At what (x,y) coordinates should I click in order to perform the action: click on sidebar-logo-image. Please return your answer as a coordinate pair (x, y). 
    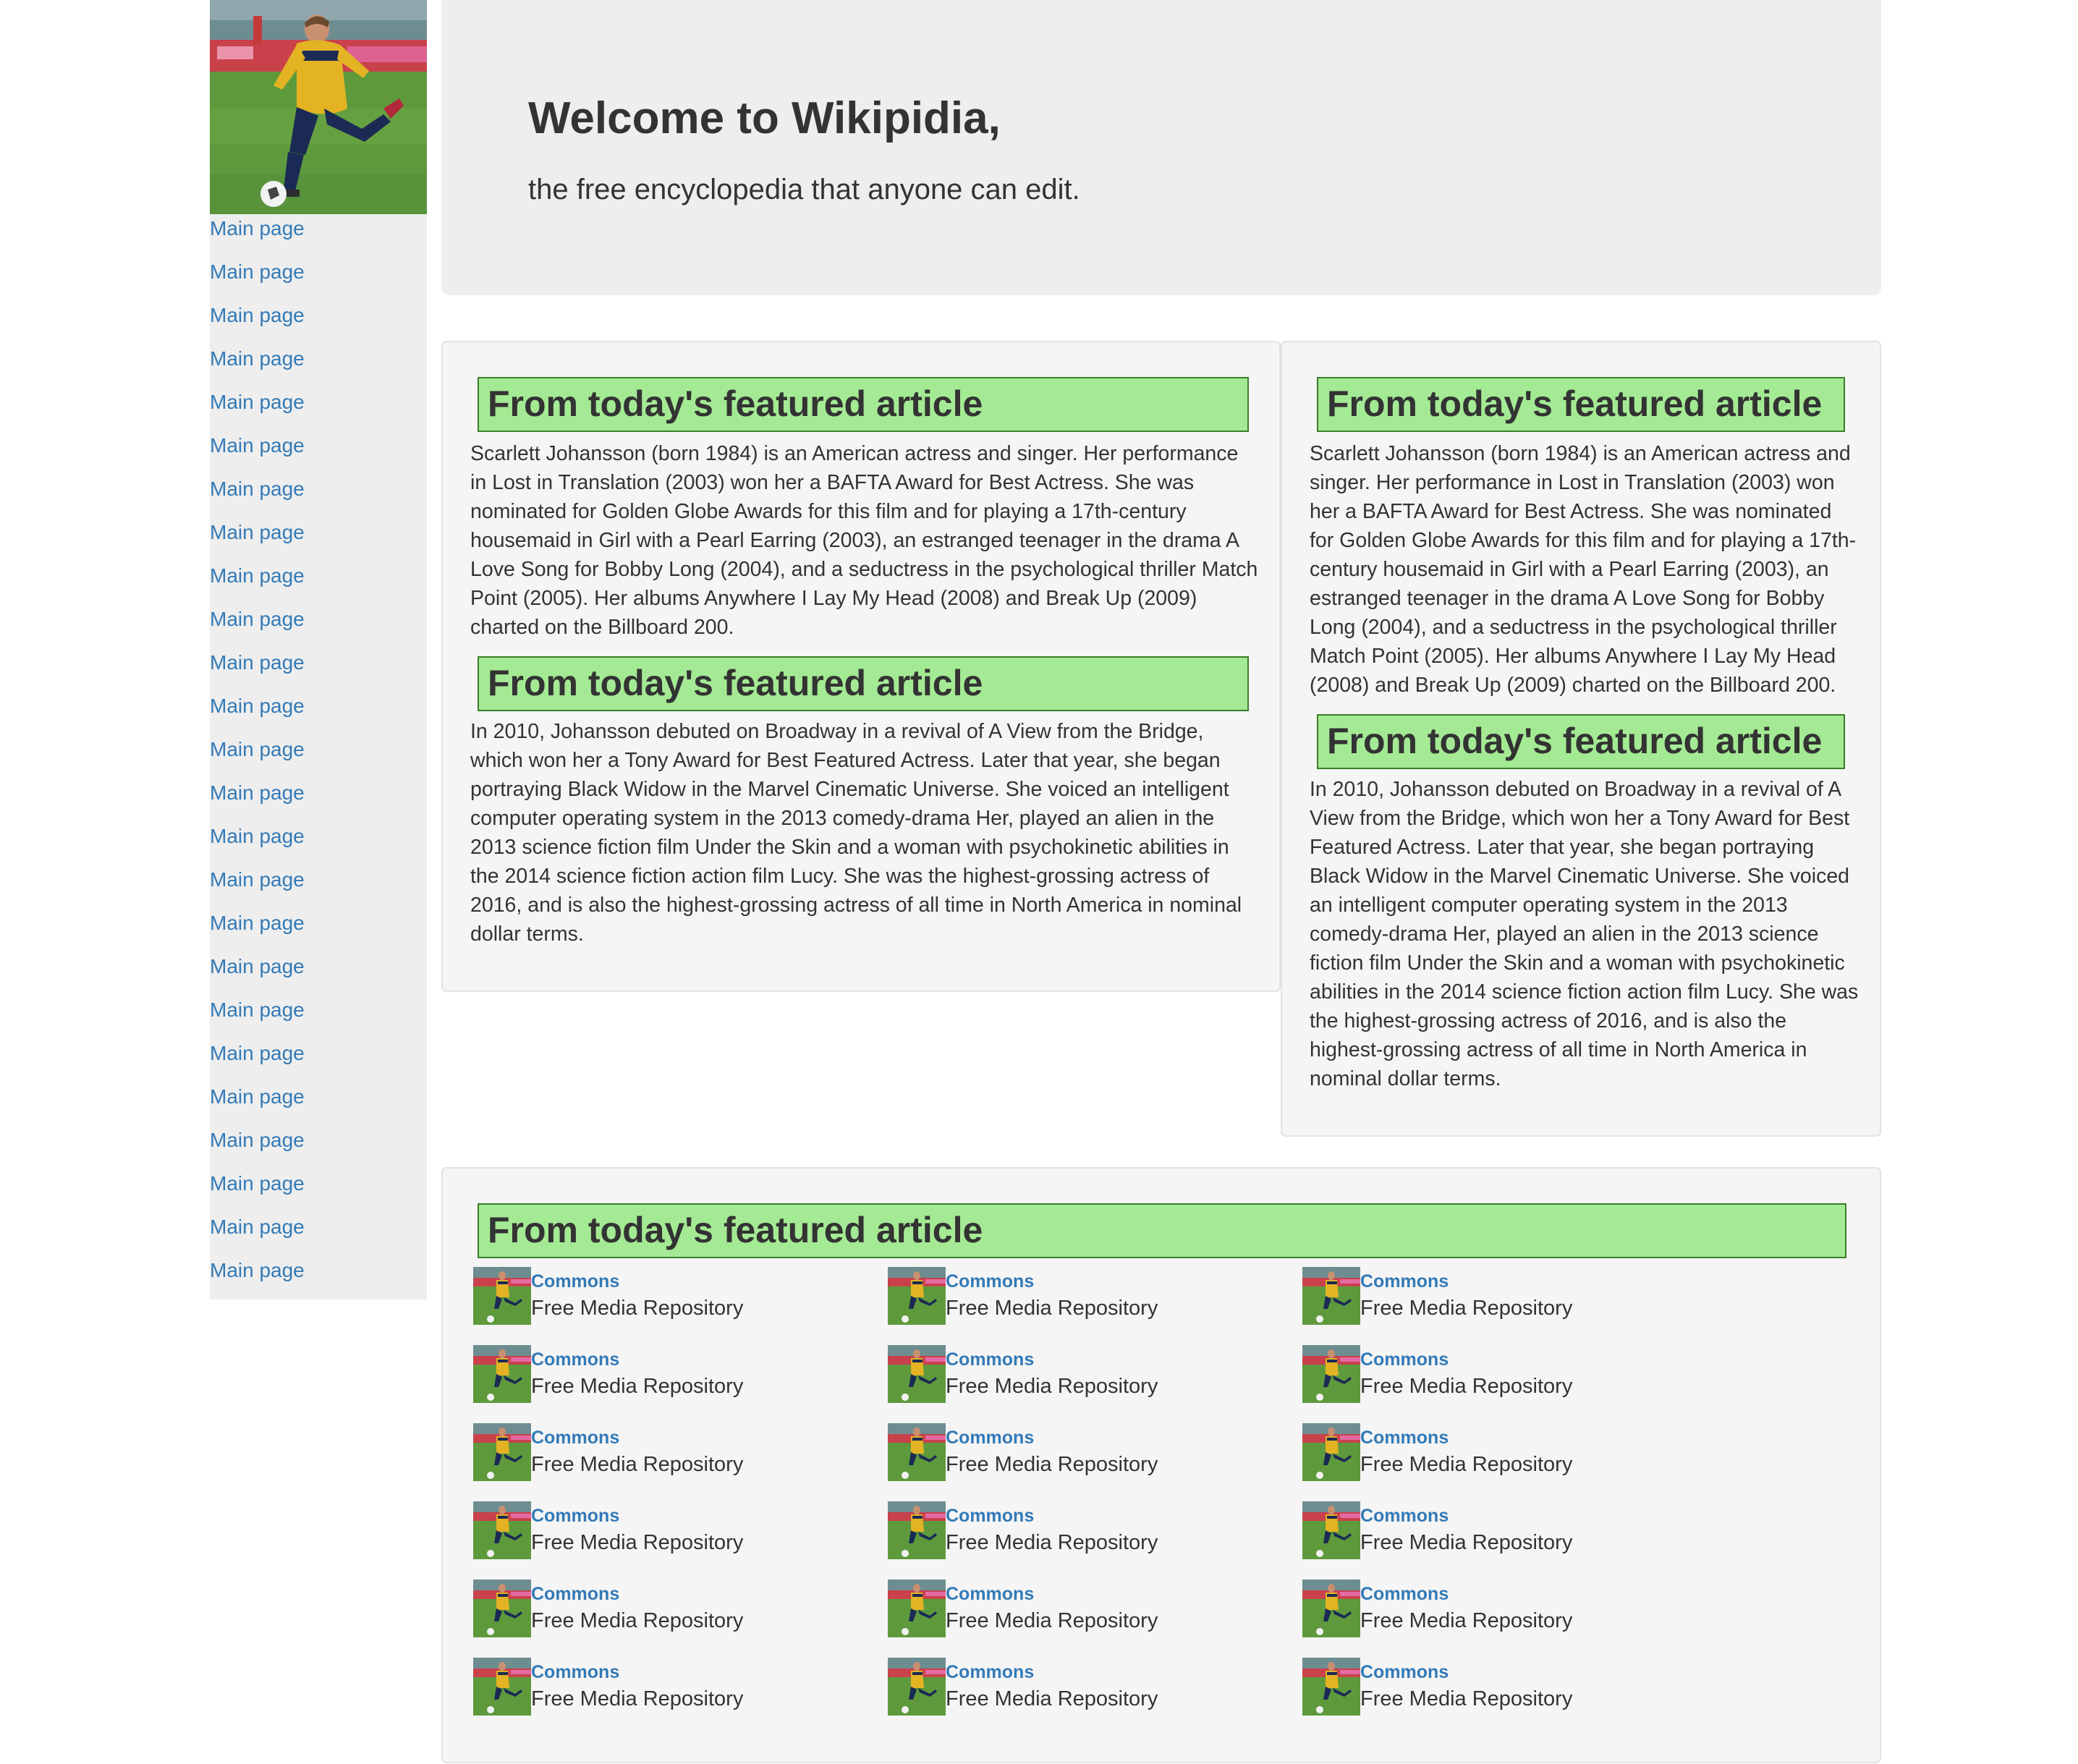
    Looking at the image, I should click on (318, 107).